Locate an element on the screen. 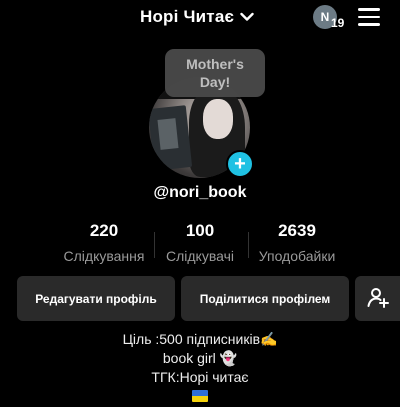 This screenshot has width=400, height=407. add-user-icon is located at coordinates (378, 298).